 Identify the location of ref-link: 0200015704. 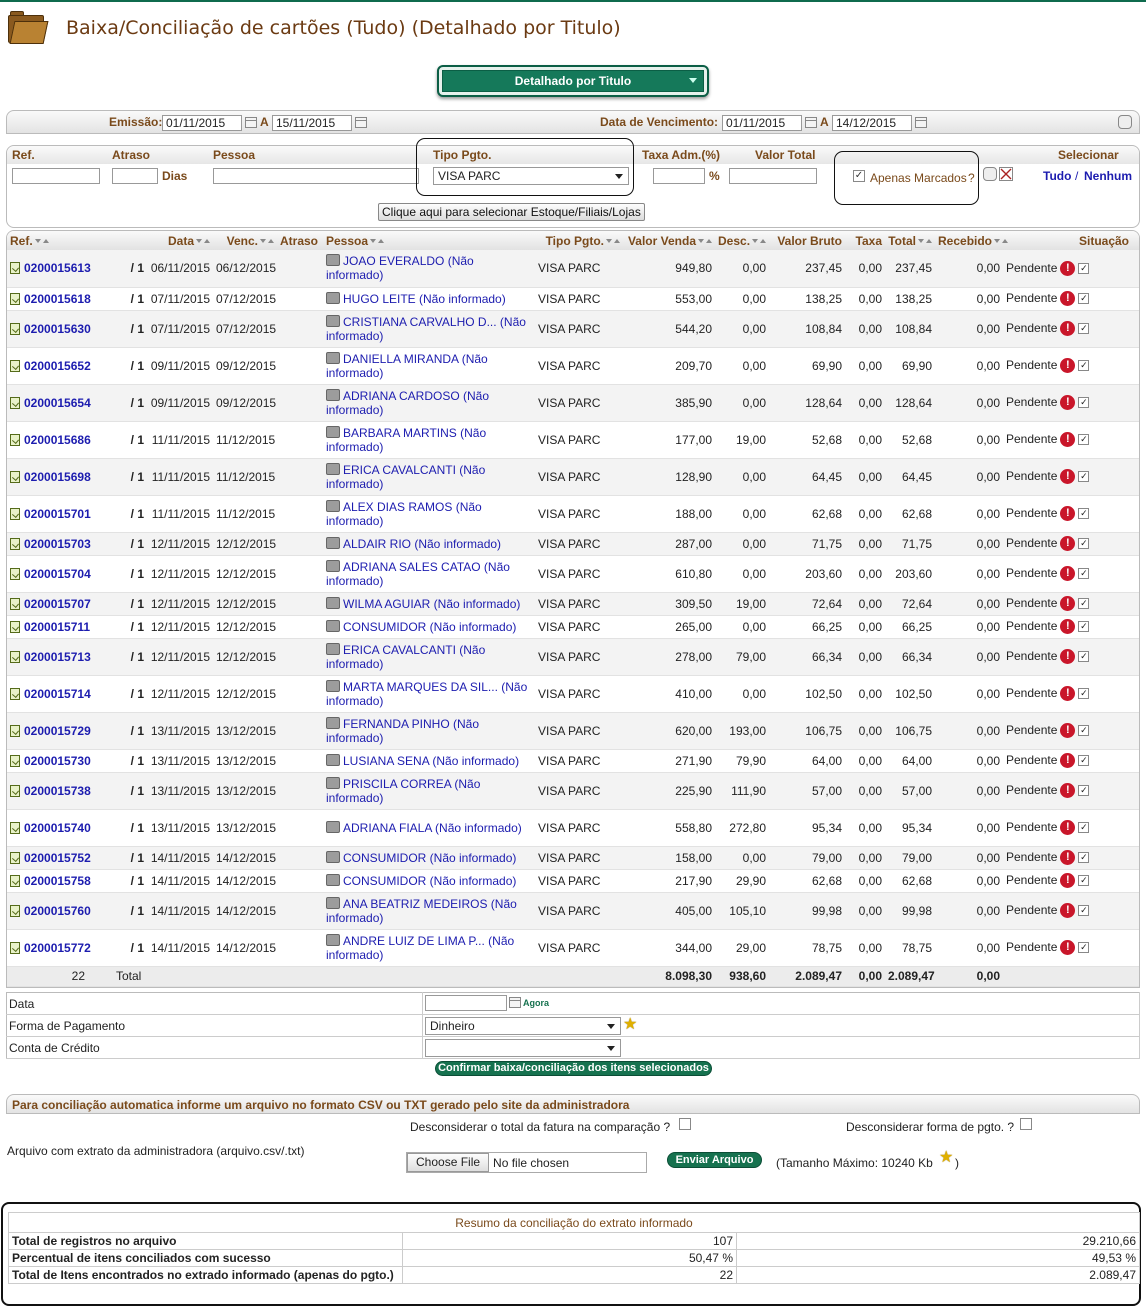
(57, 574).